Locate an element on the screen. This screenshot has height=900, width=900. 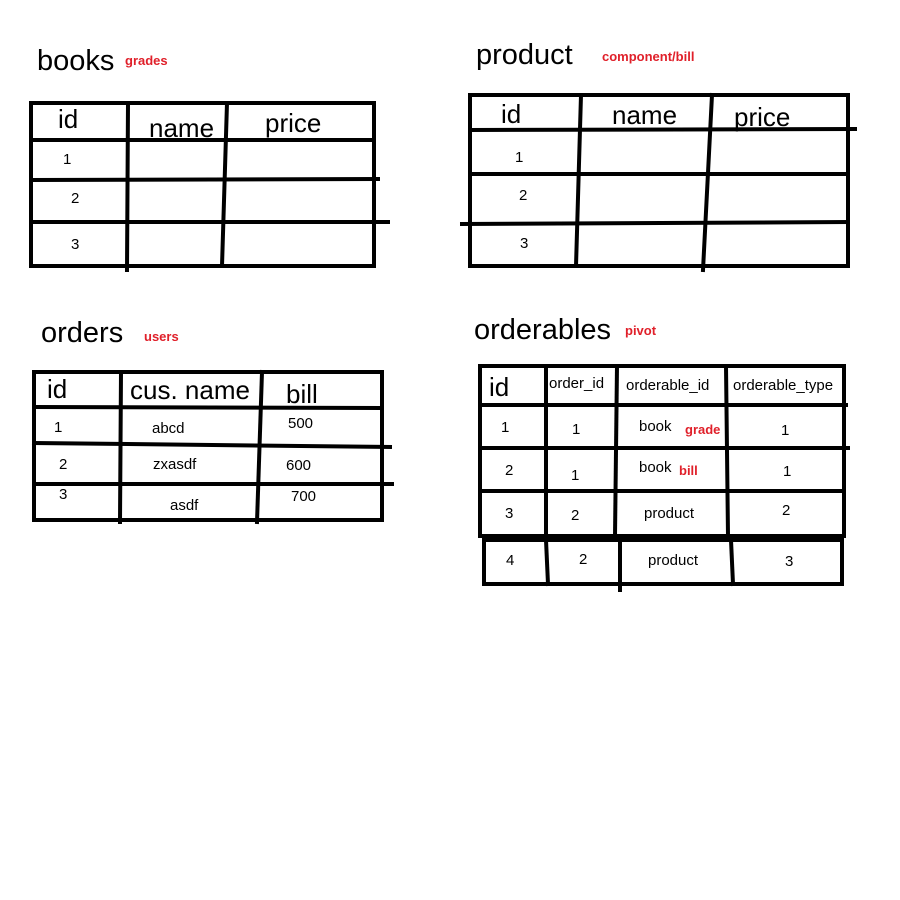
orderables-row-3-orderable-type: 2 is located at coordinates (786, 510).